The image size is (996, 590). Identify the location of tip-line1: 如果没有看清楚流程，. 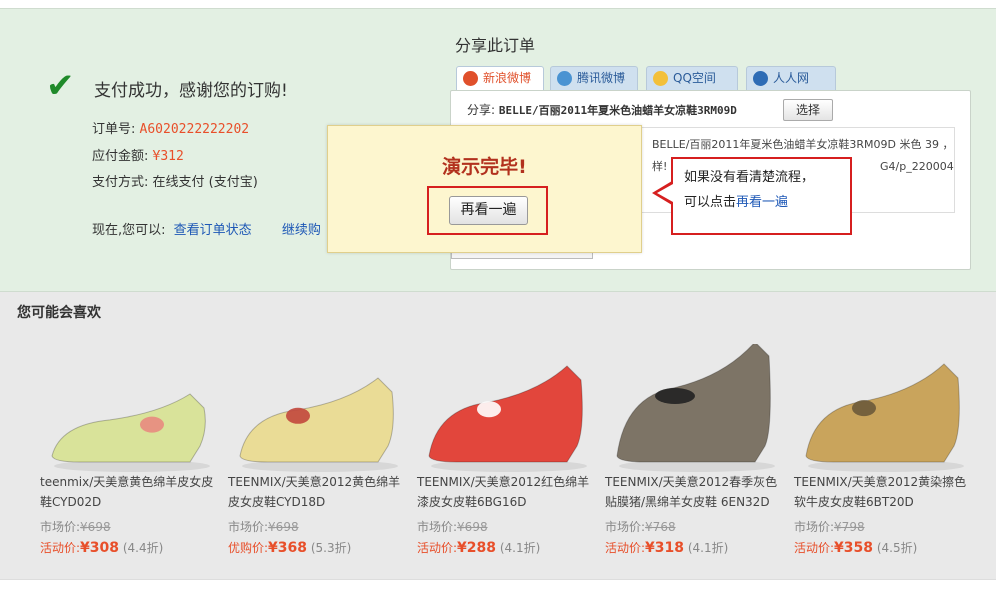
(749, 177).